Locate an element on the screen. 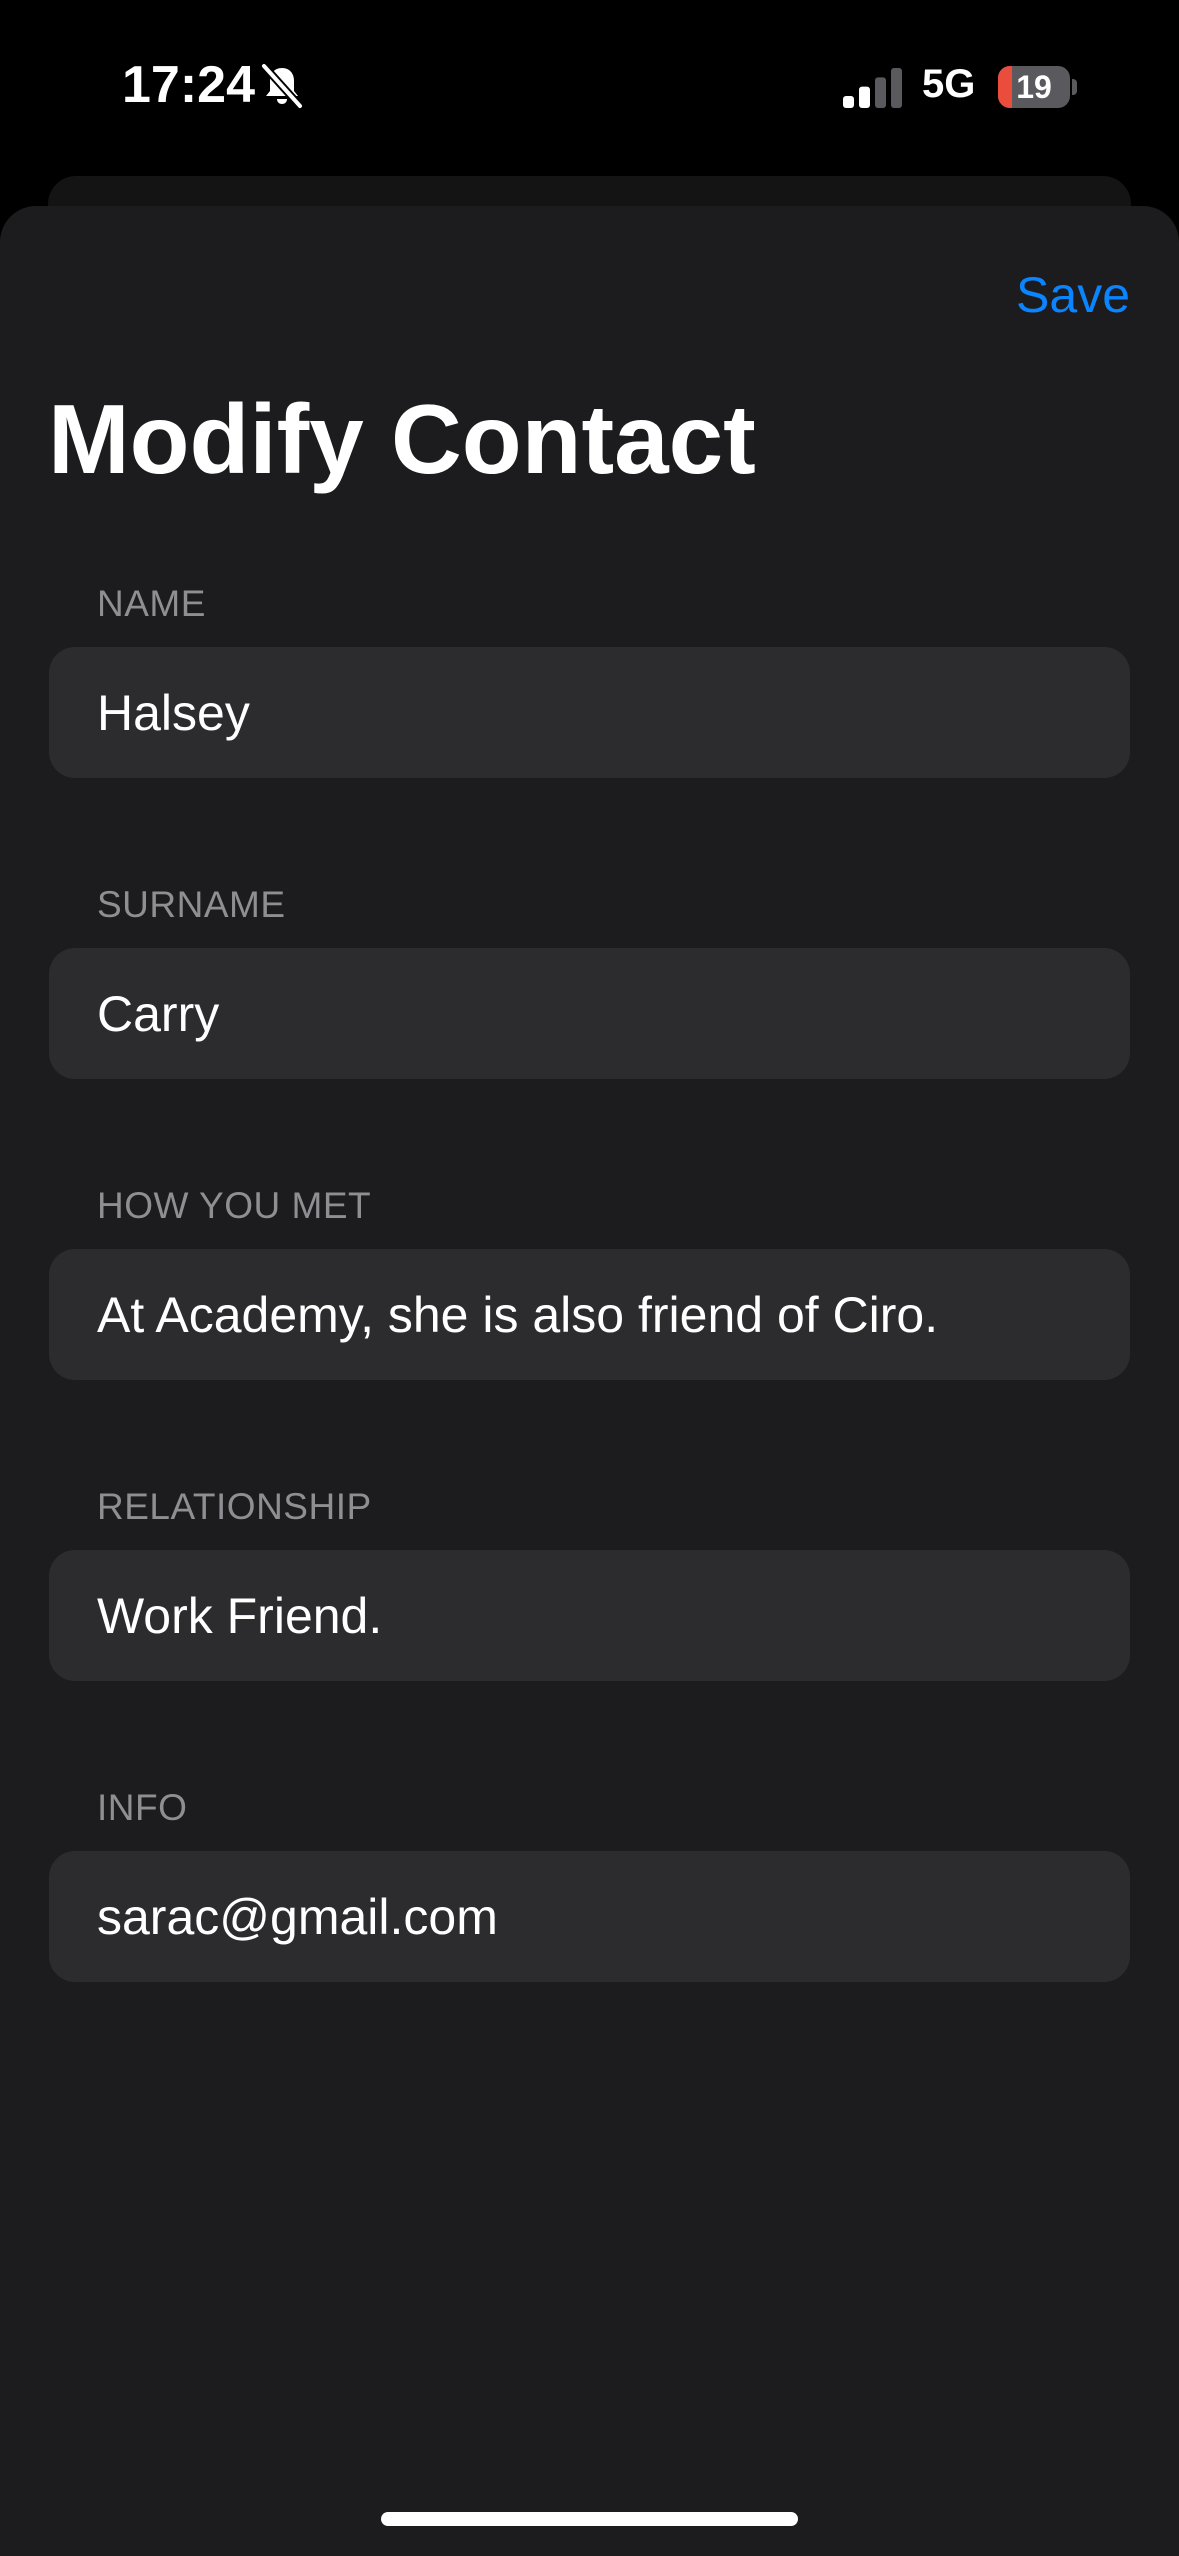 The height and width of the screenshot is (2556, 1179). surname-field is located at coordinates (589, 1013).